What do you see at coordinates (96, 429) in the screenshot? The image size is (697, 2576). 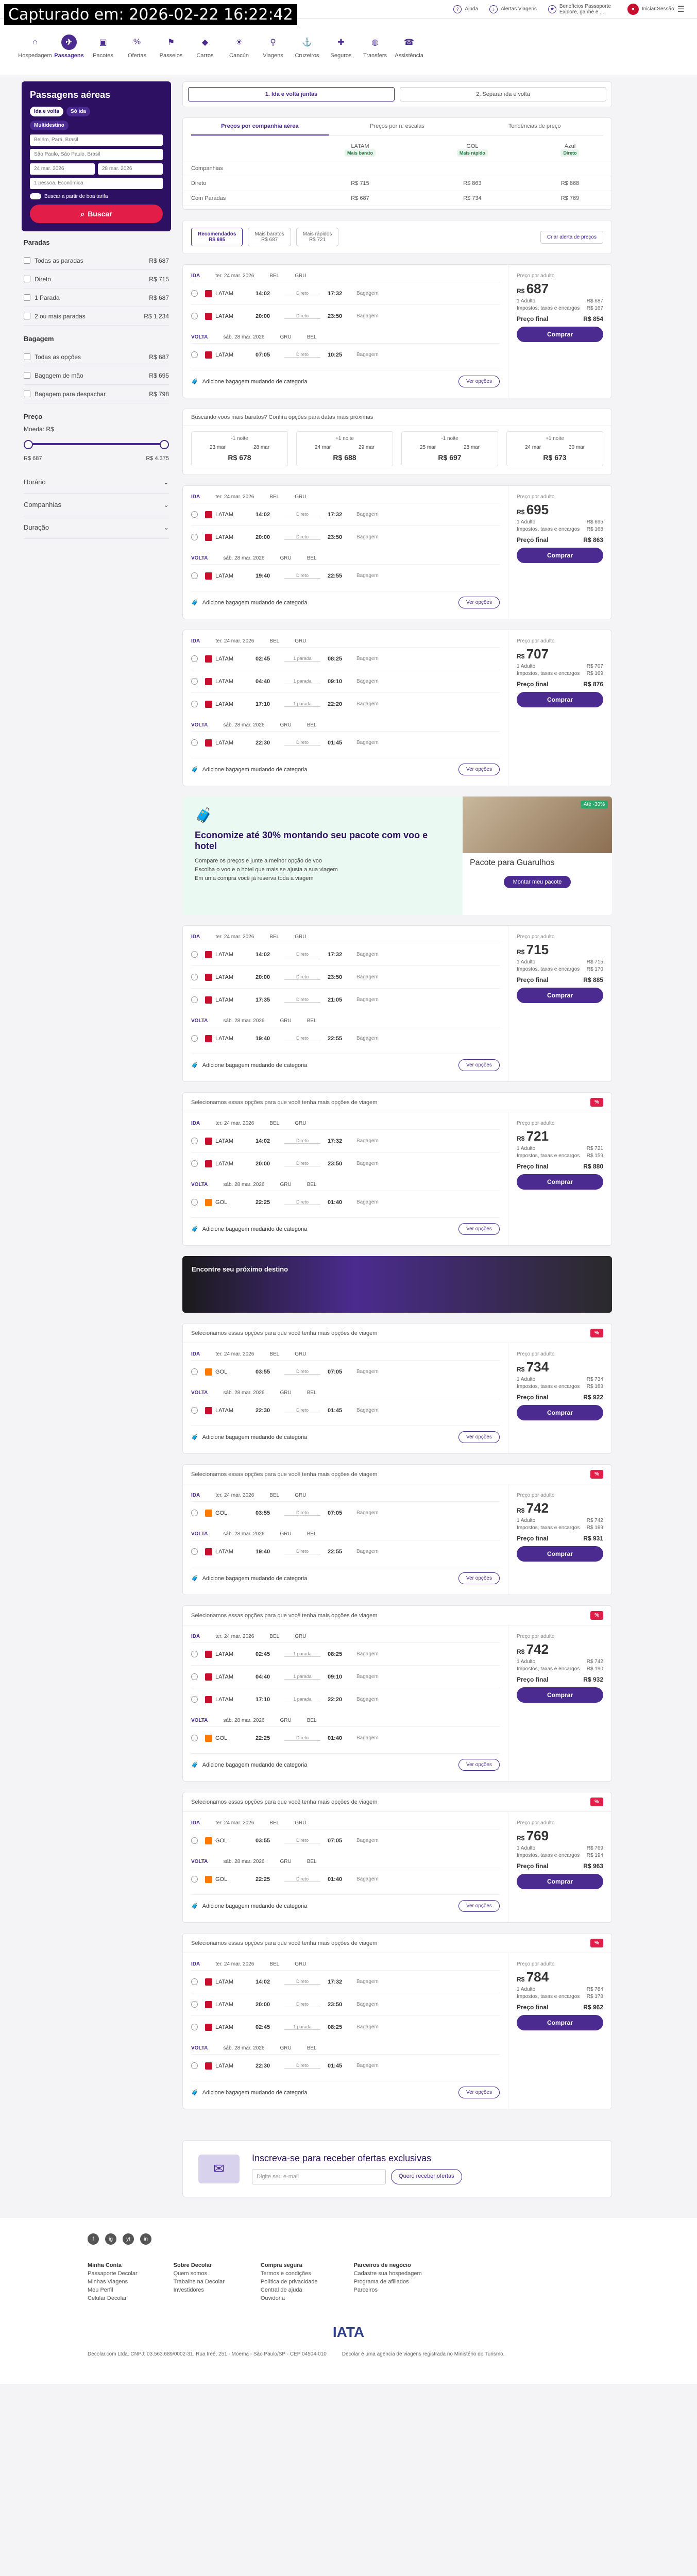 I see `currency-selector: Moeda: R$` at bounding box center [96, 429].